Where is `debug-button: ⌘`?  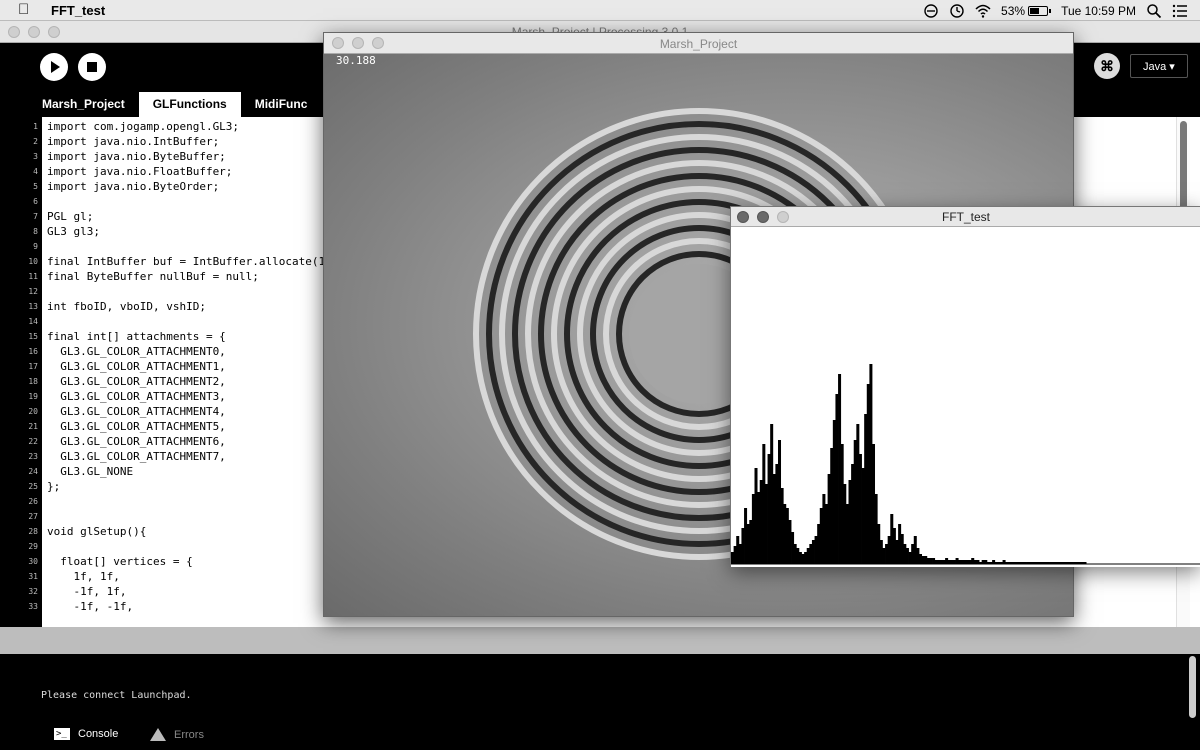
debug-button: ⌘ is located at coordinates (1107, 66).